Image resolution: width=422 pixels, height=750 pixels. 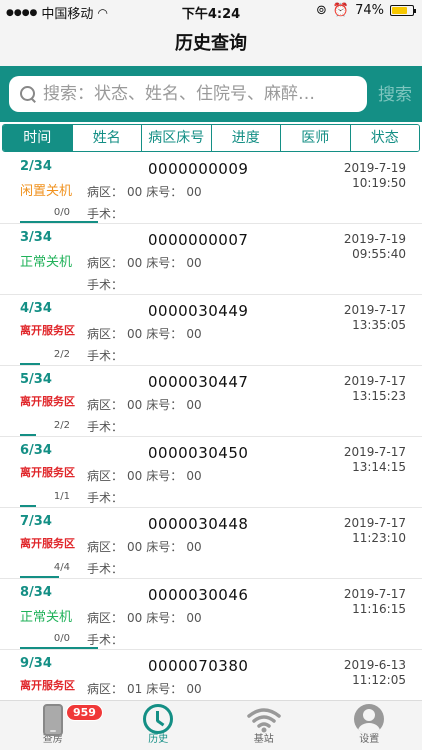 What do you see at coordinates (198, 453) in the screenshot?
I see `patient-id: 0000030450` at bounding box center [198, 453].